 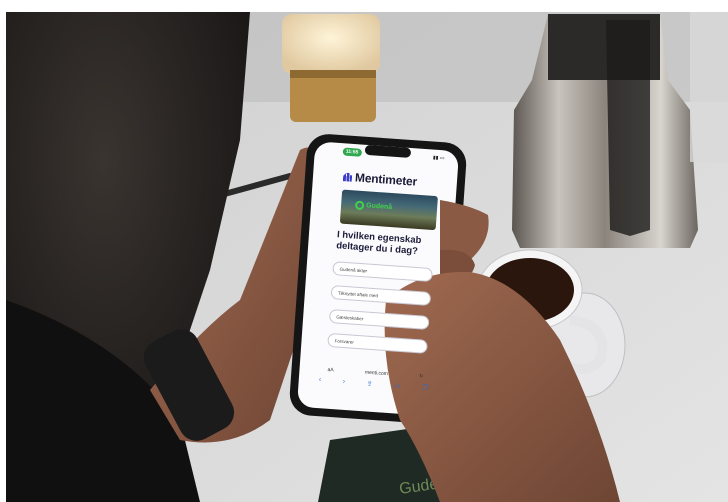 I want to click on event-banner: Gudenå, so click(x=388, y=210).